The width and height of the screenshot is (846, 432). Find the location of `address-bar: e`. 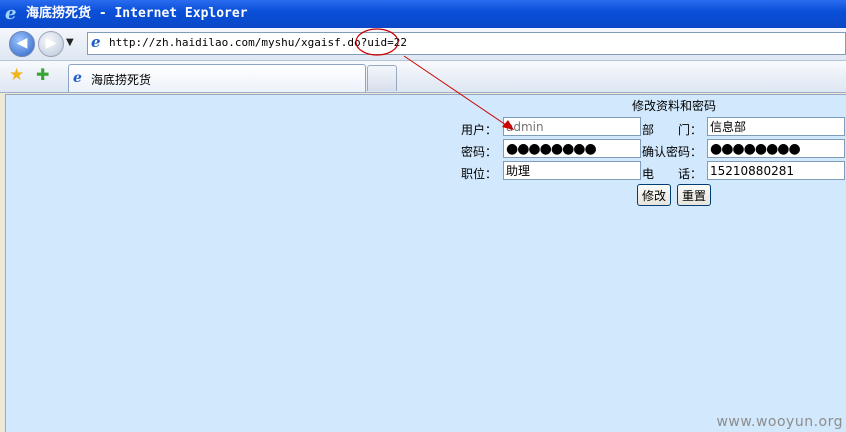

address-bar: e is located at coordinates (466, 43).